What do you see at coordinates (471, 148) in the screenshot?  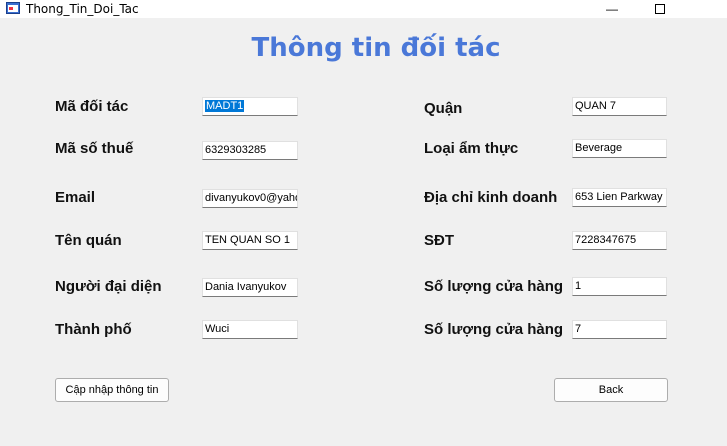 I see `label-loai-am-thuc: Loại ẩm thực` at bounding box center [471, 148].